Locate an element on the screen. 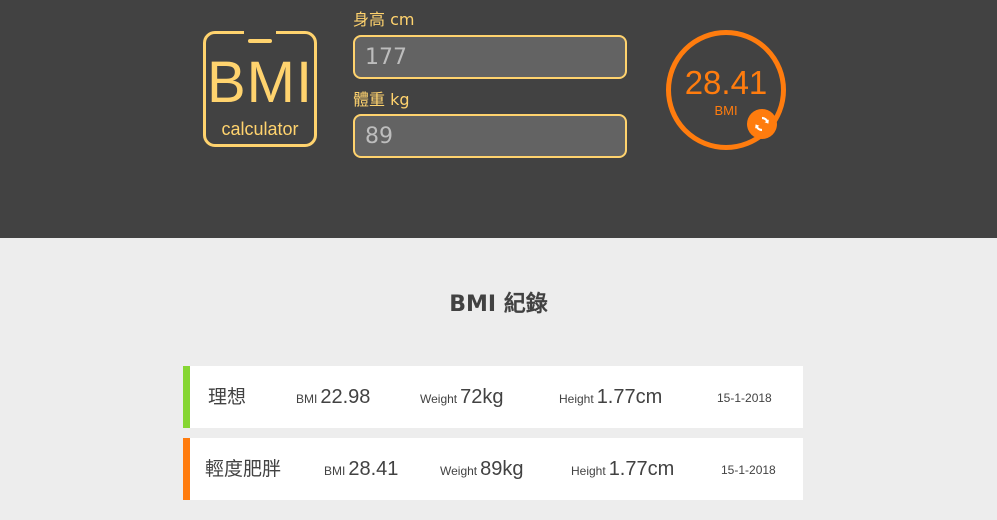 Image resolution: width=997 pixels, height=520 pixels. refresh-button is located at coordinates (762, 124).